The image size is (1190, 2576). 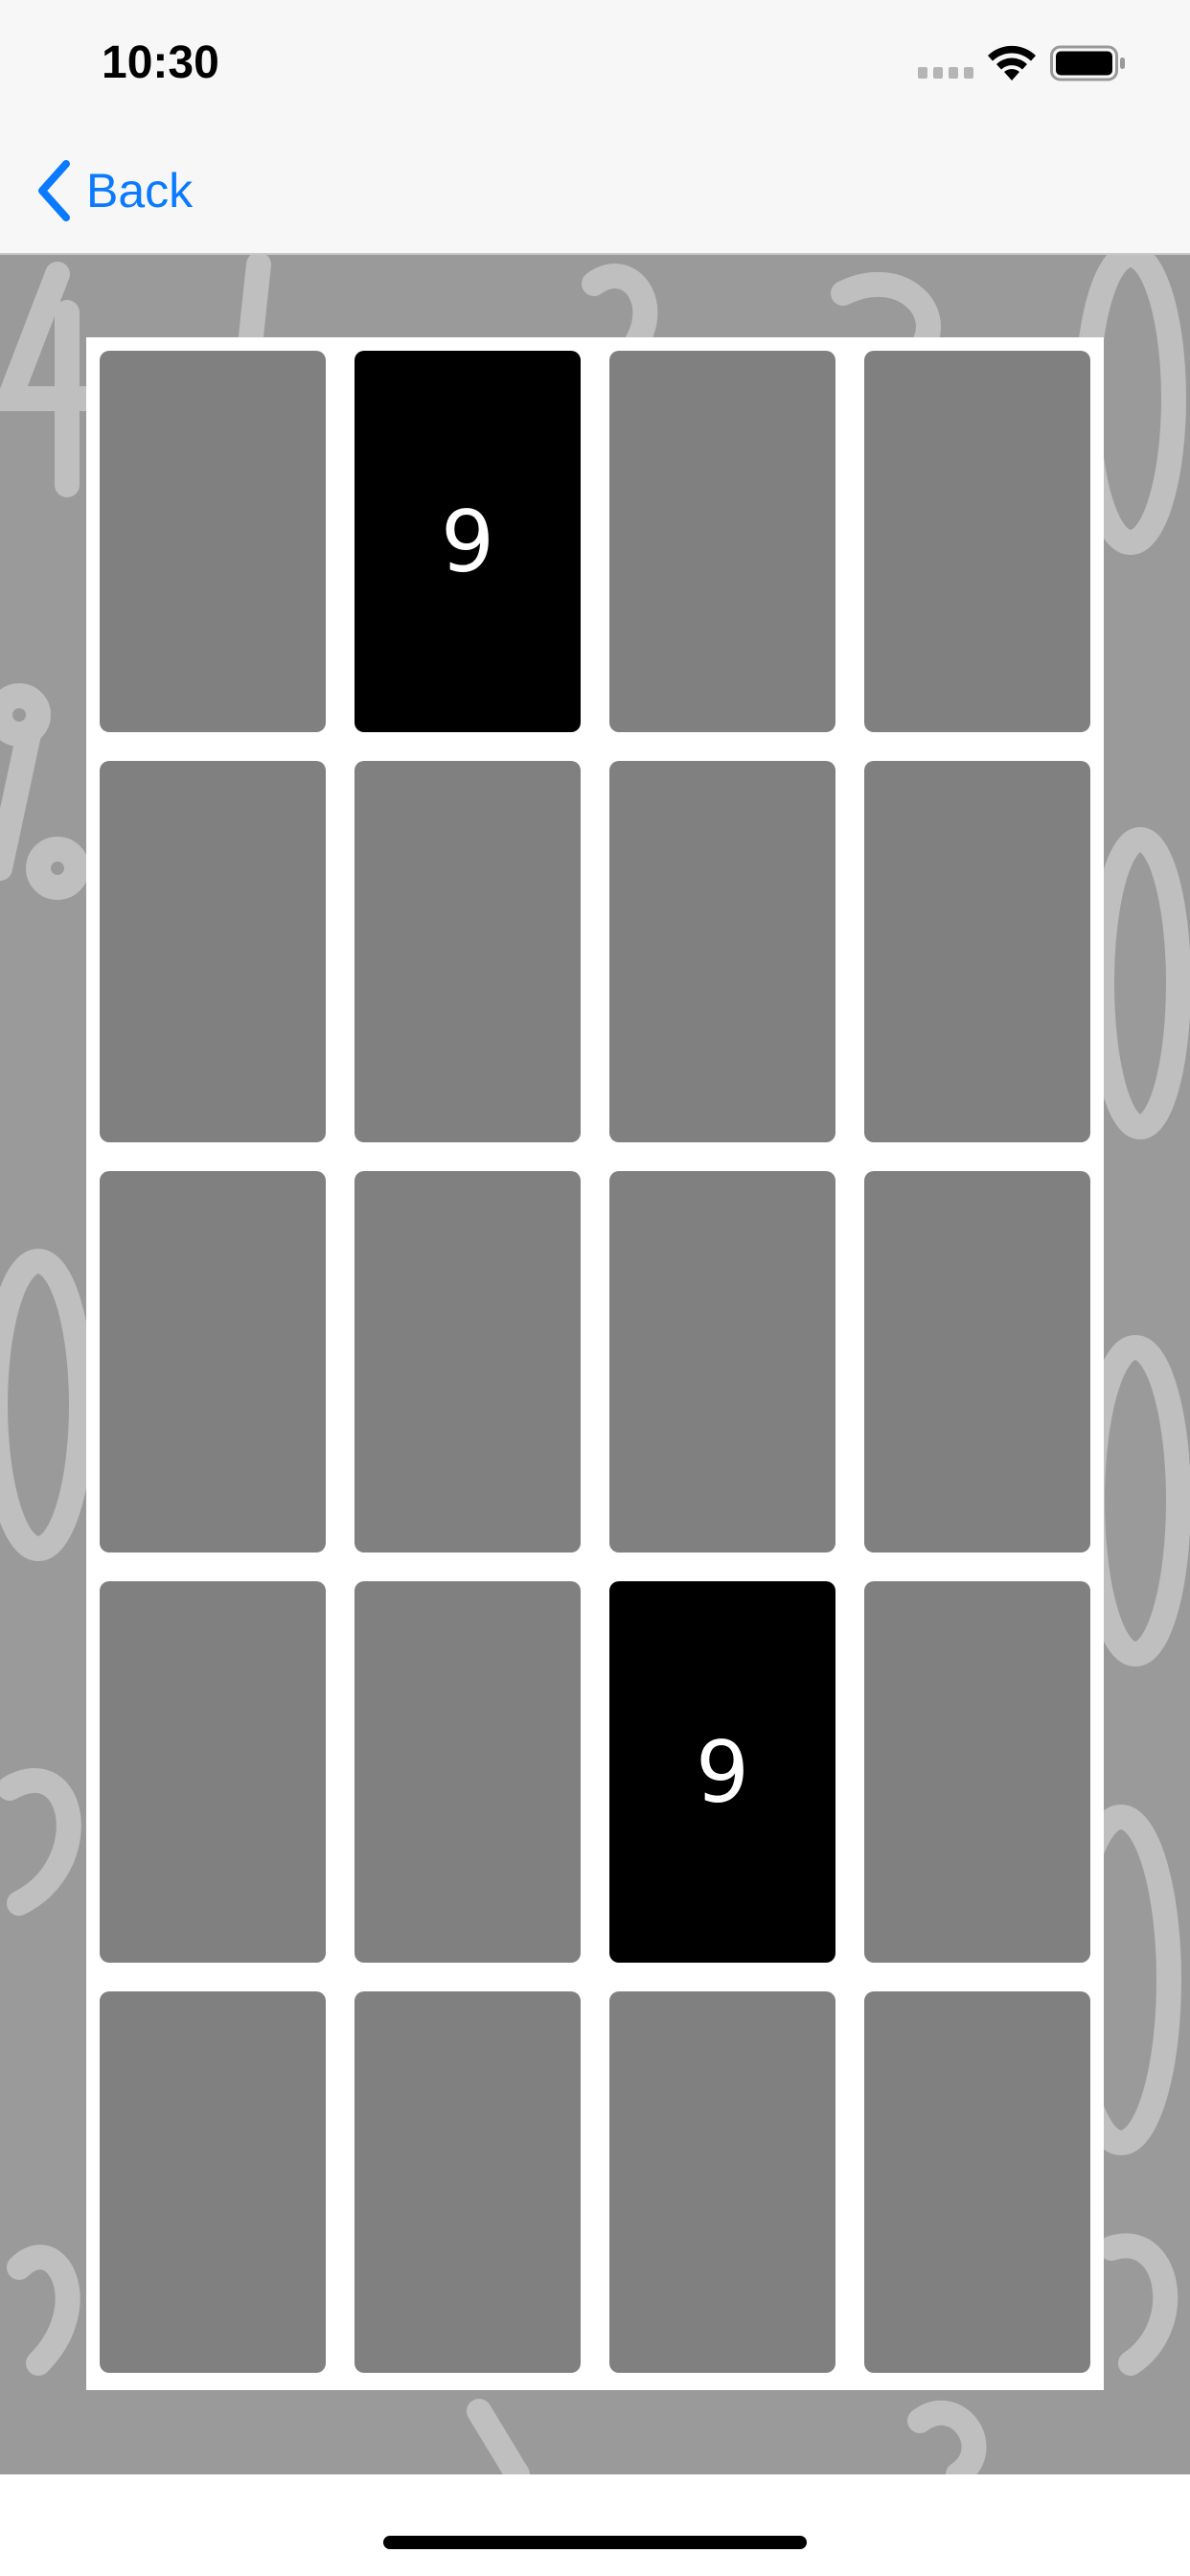 What do you see at coordinates (595, 190) in the screenshot?
I see `navigation-bar: Back` at bounding box center [595, 190].